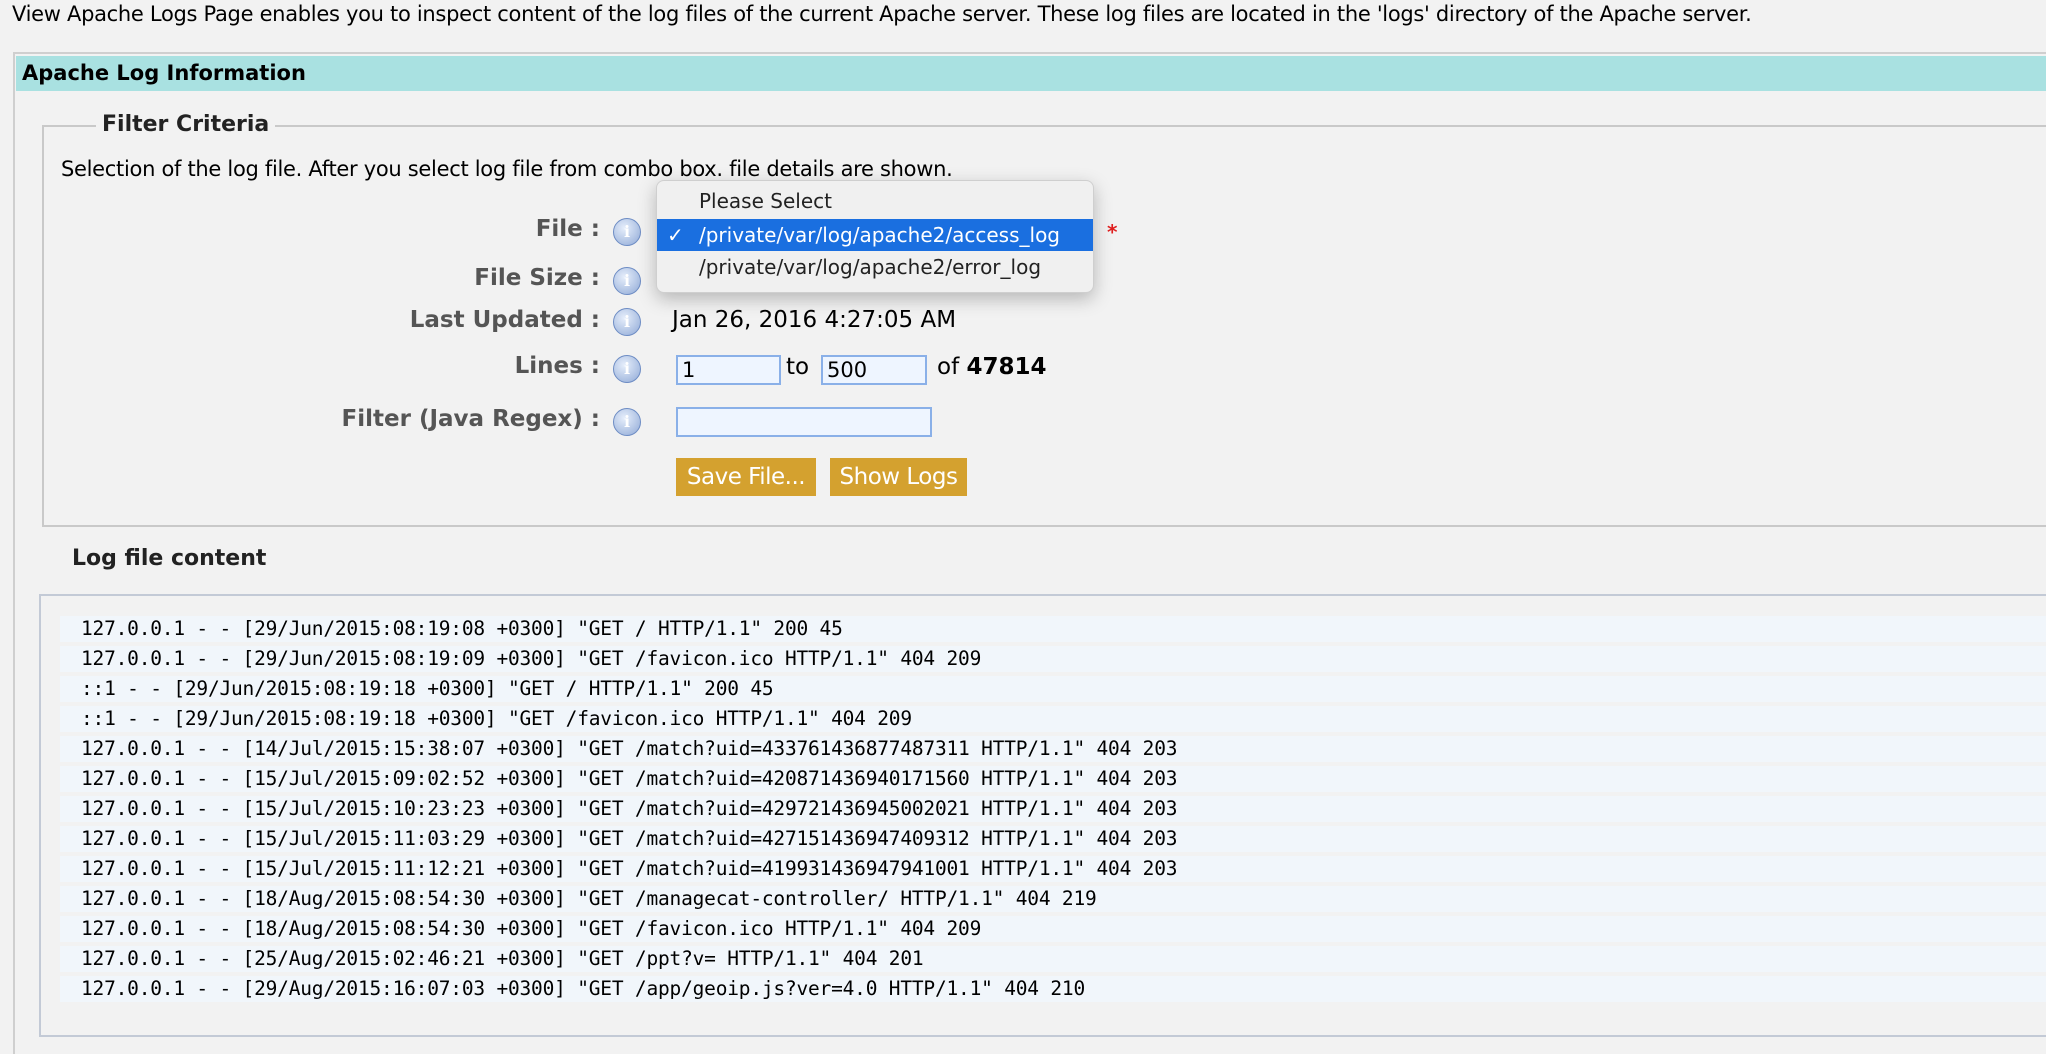 This screenshot has width=2046, height=1054. I want to click on lines-to-label: to, so click(798, 367).